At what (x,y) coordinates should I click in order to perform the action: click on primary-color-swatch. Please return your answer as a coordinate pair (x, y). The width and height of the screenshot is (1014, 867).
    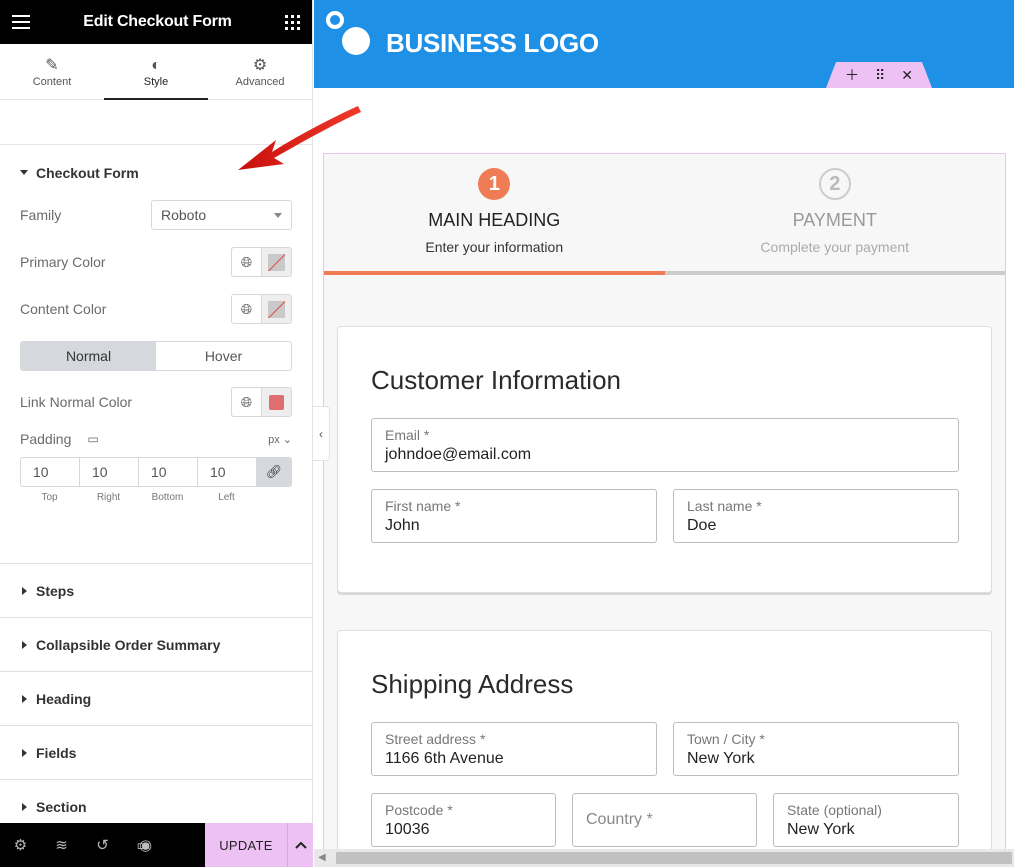
    Looking at the image, I should click on (276, 262).